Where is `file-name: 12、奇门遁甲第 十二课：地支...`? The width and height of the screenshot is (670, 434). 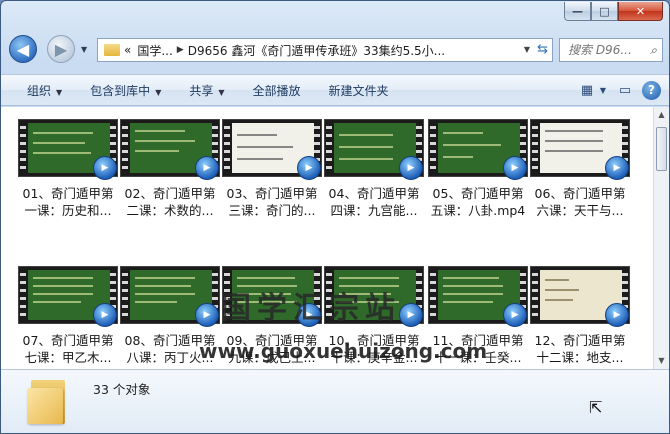
file-name: 12、奇门遁甲第 十二课：地支... is located at coordinates (580, 349).